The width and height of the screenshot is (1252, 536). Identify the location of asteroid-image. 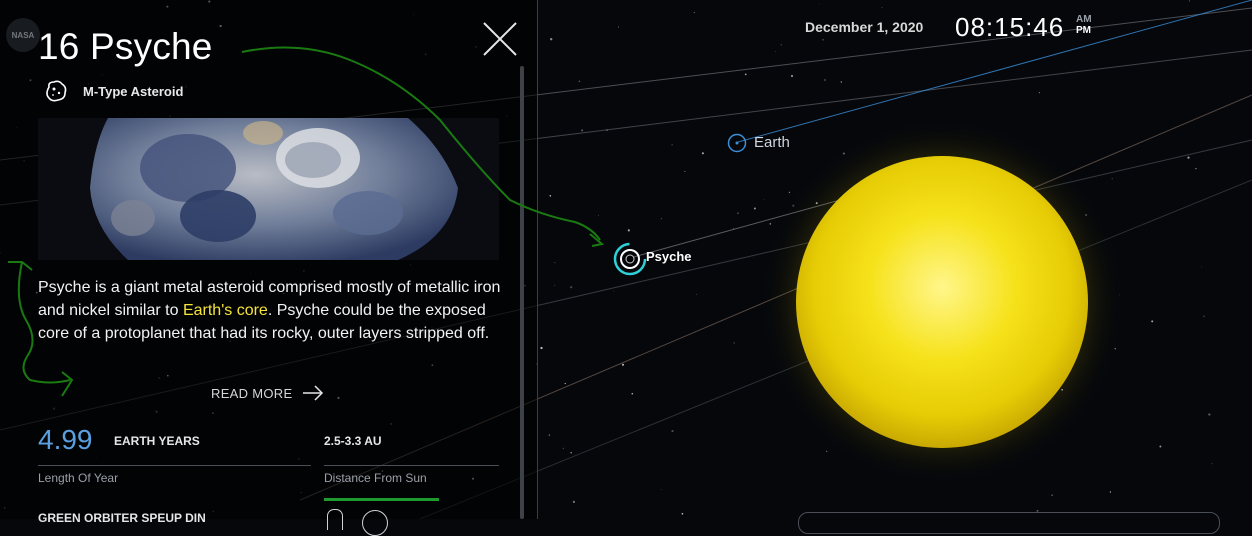
(268, 189).